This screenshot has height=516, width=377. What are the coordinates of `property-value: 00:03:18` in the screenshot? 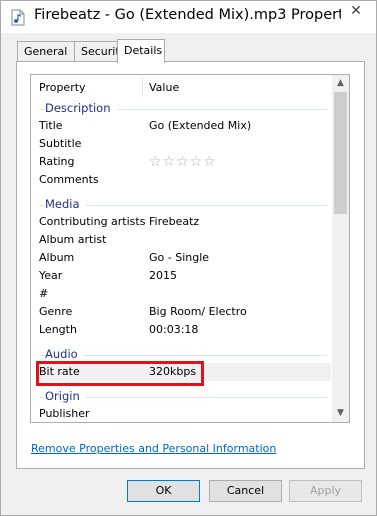 It's located at (174, 329).